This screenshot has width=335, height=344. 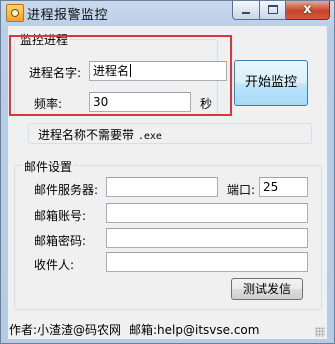 I want to click on mail-server-label: 邮件服务器:, so click(x=66, y=190).